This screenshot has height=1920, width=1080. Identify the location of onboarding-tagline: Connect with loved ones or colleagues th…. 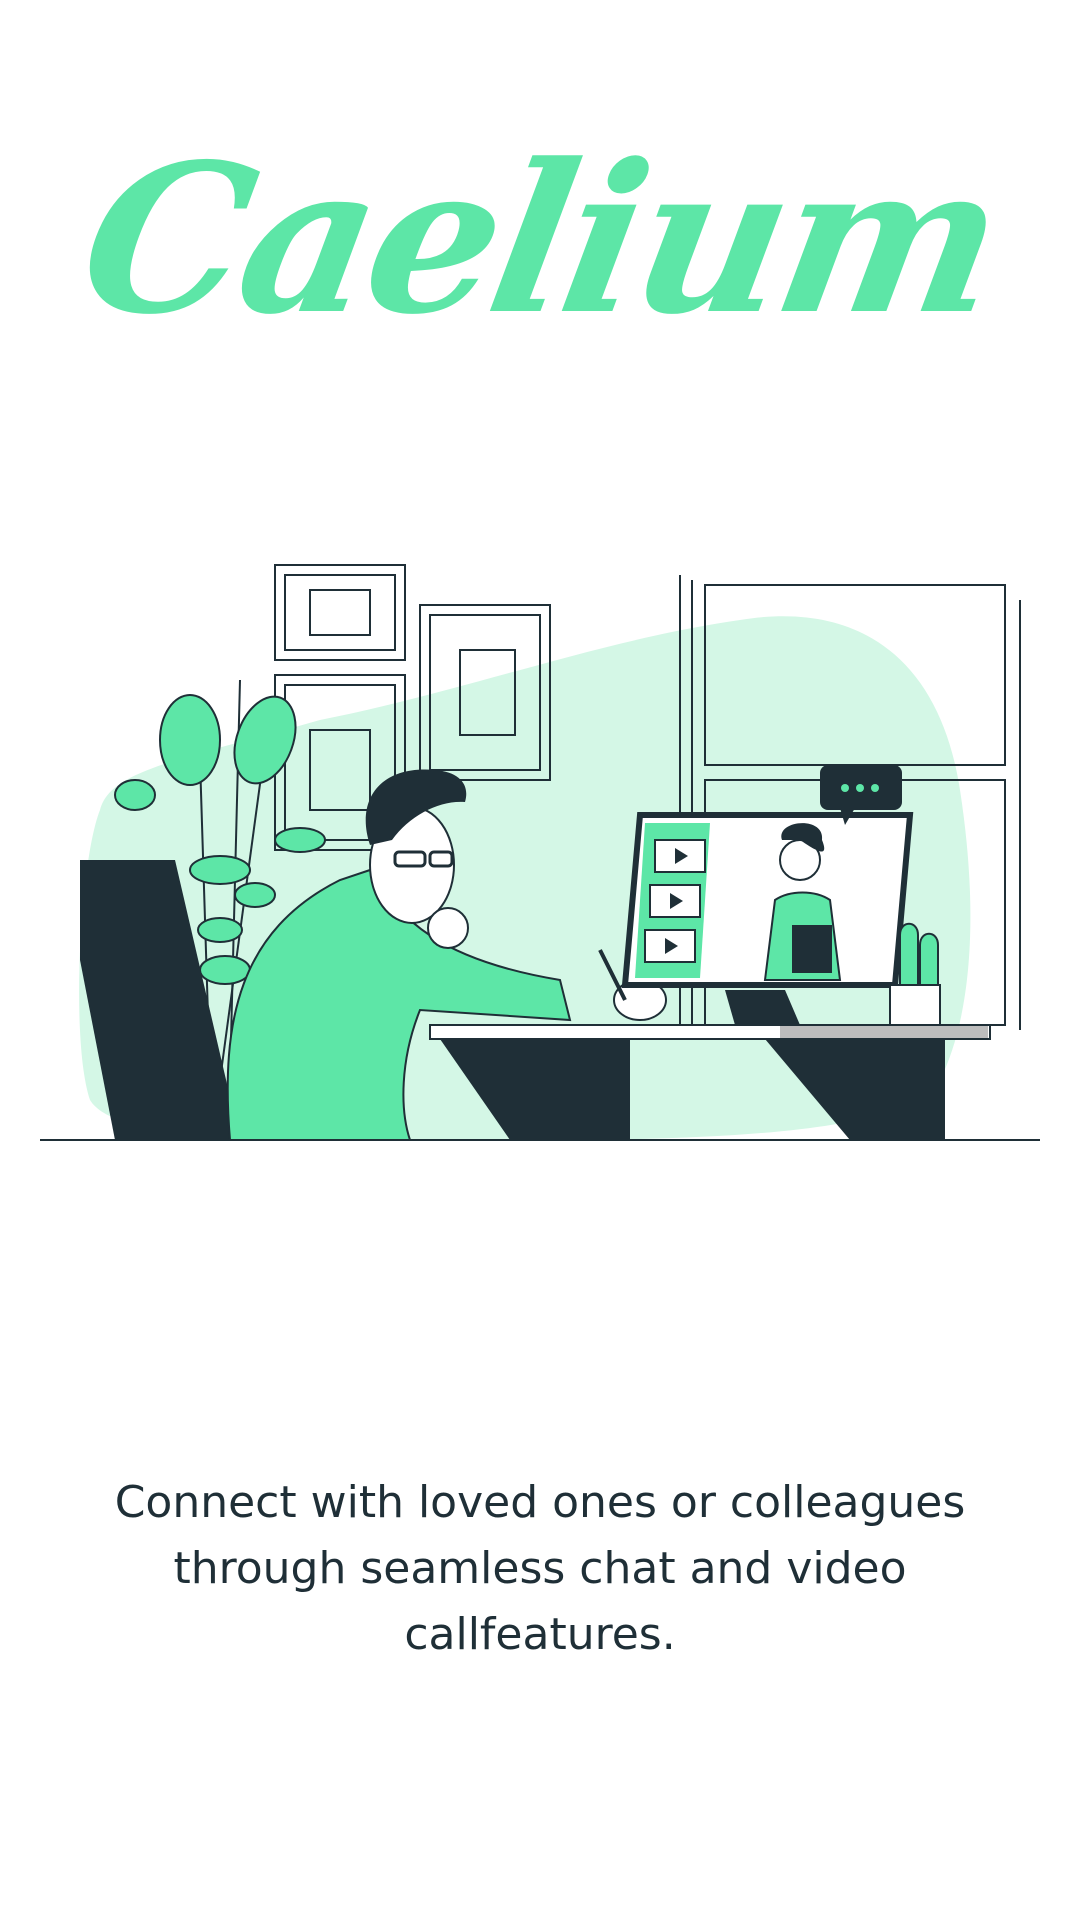
(540, 1568).